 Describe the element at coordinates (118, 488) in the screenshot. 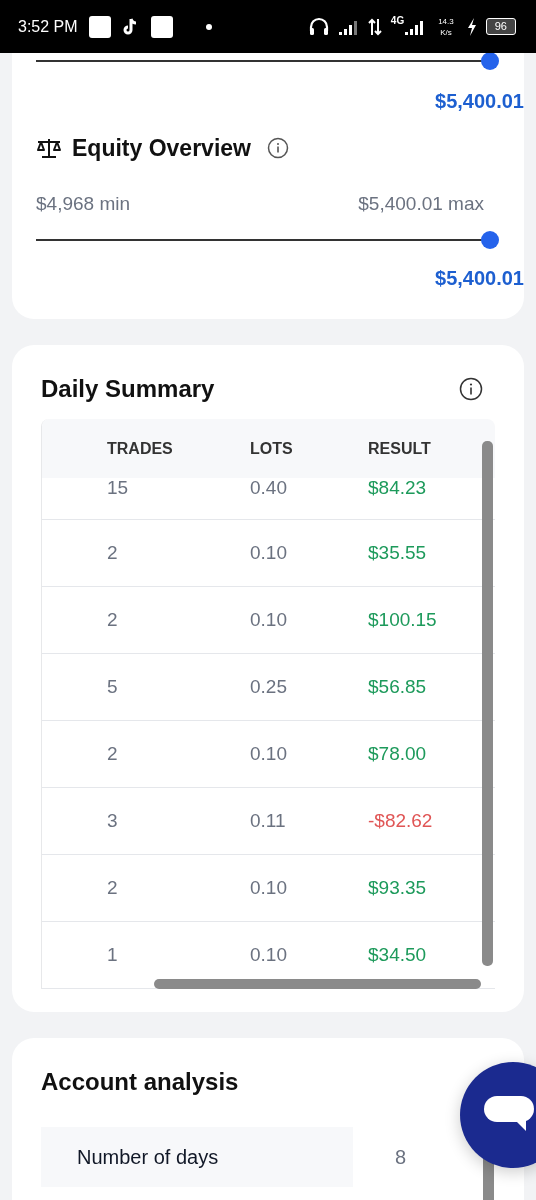

I see `table-cell-text: 15` at that location.